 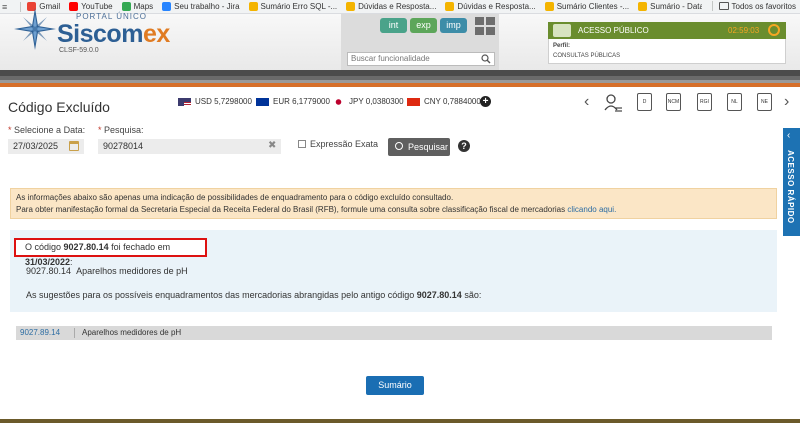 What do you see at coordinates (485, 26) in the screenshot?
I see `grid-menu-icon` at bounding box center [485, 26].